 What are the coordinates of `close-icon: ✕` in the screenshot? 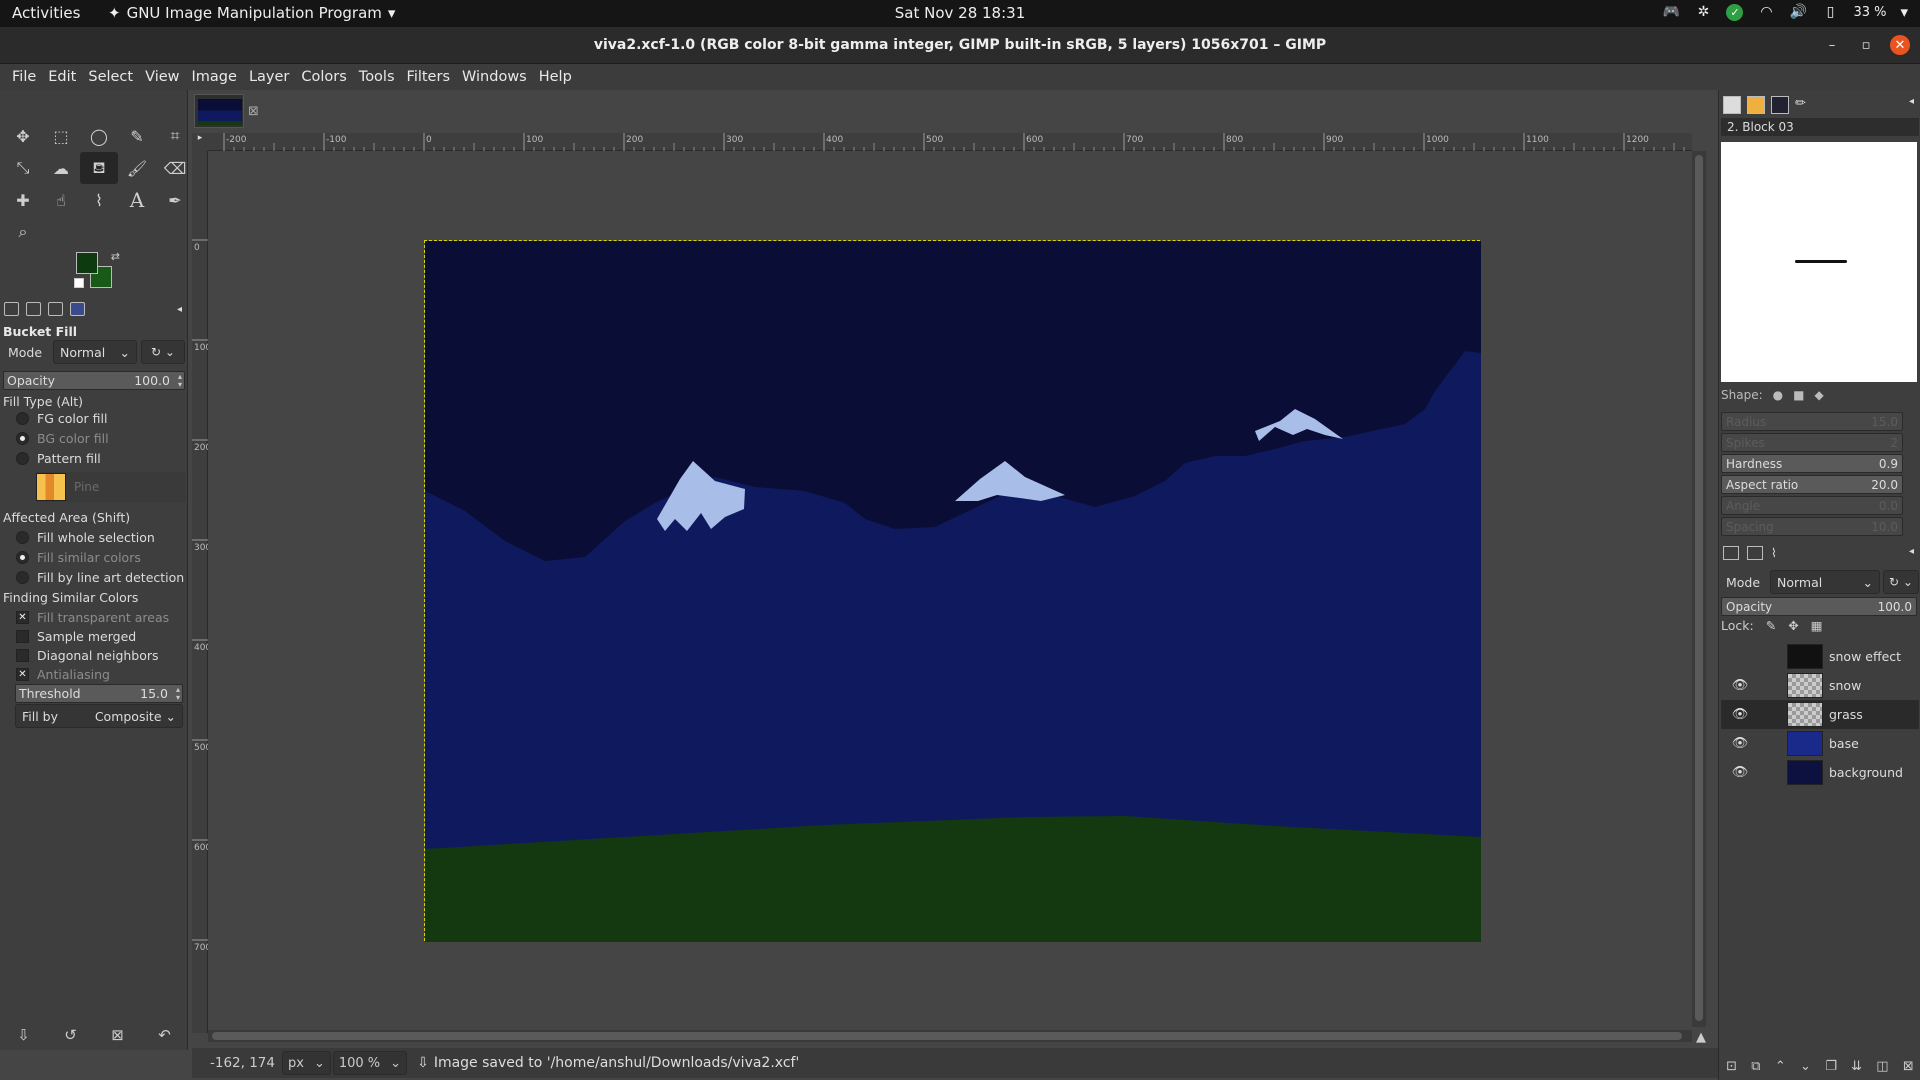 It's located at (1900, 45).